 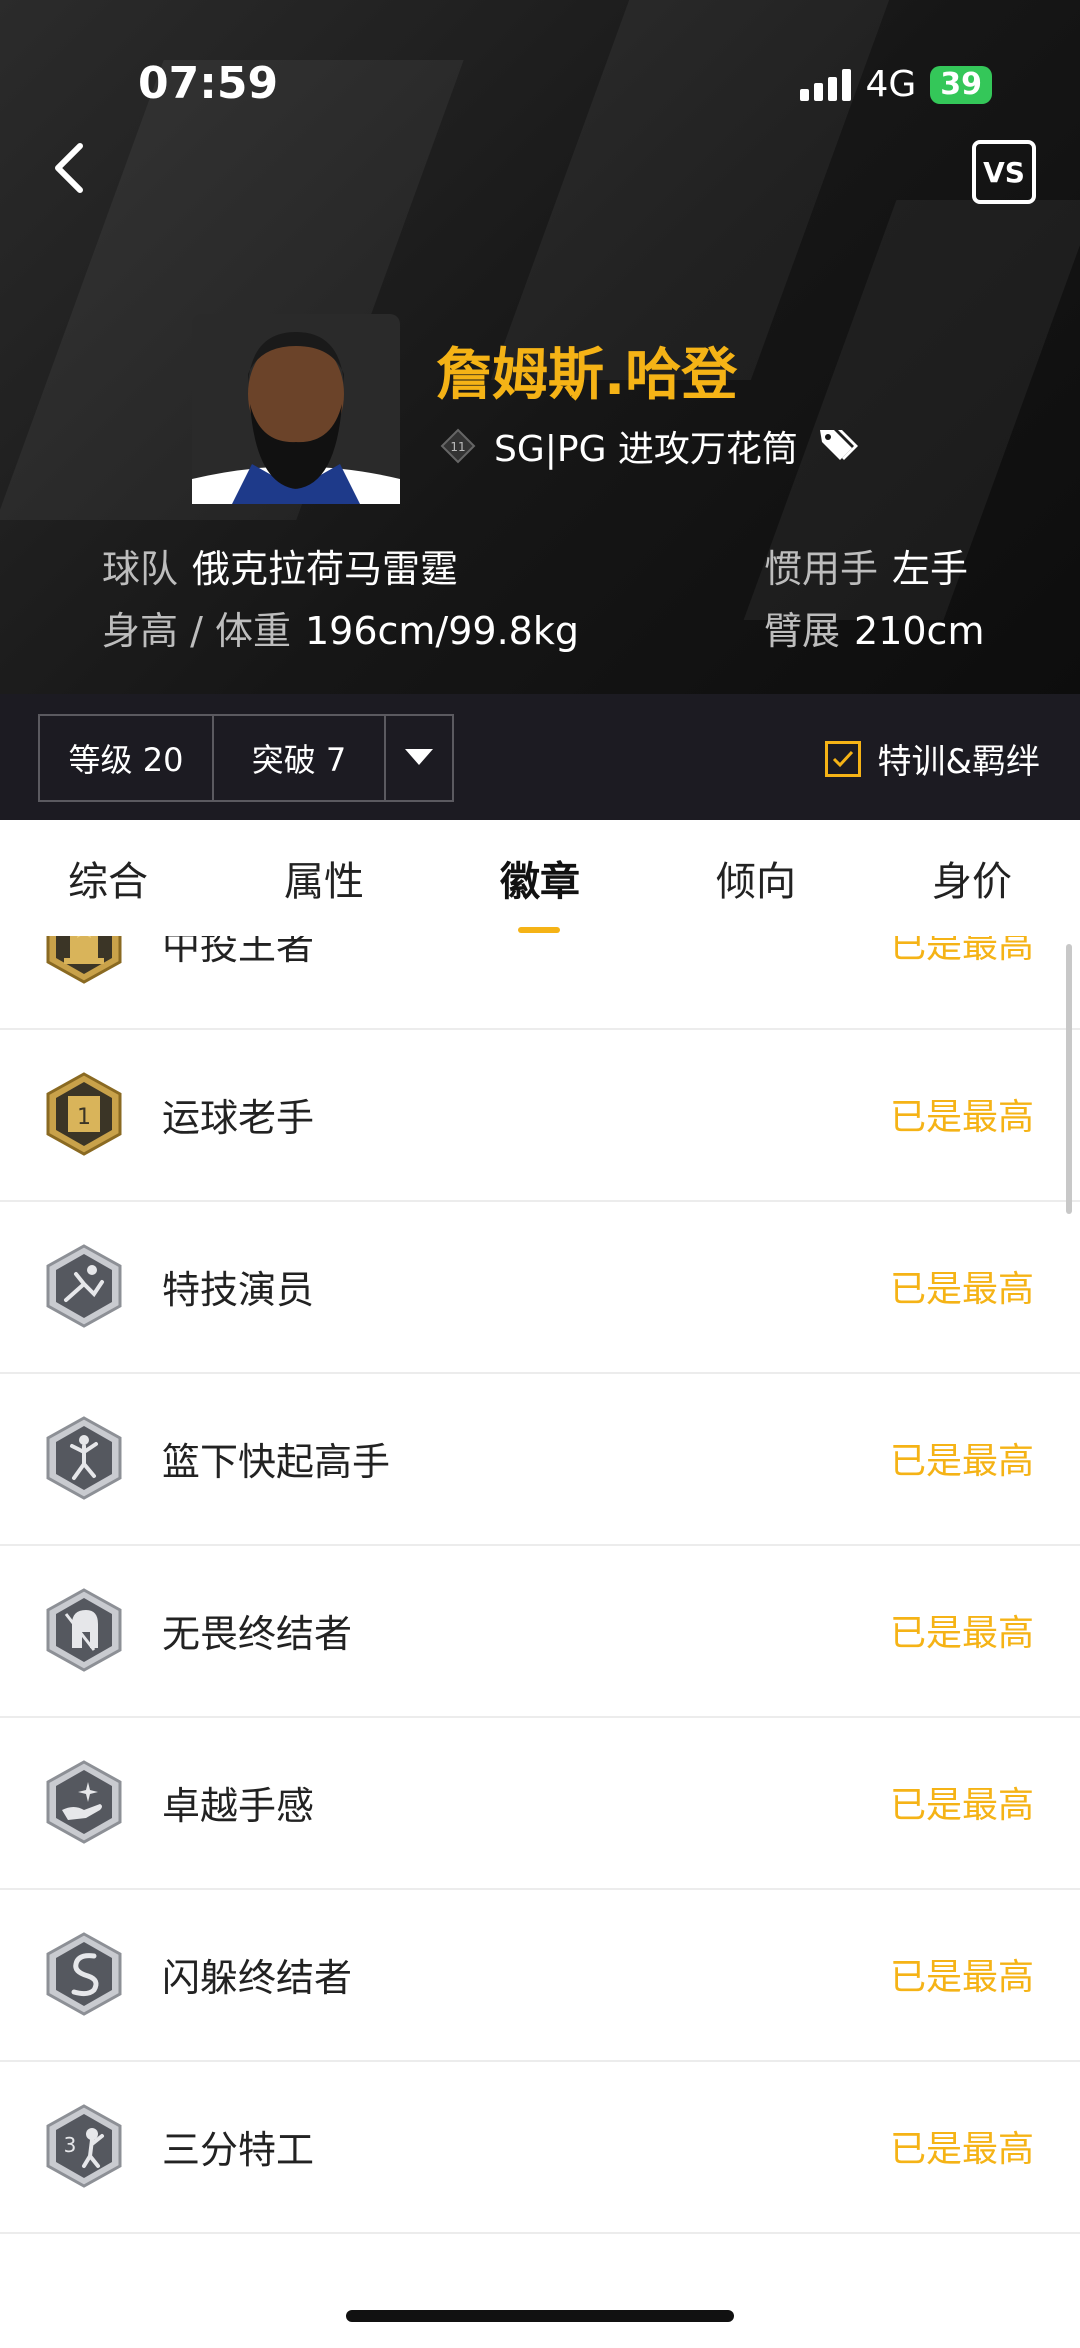 I want to click on badge-row: 1 运球老手 已是最高, so click(x=540, y=1115).